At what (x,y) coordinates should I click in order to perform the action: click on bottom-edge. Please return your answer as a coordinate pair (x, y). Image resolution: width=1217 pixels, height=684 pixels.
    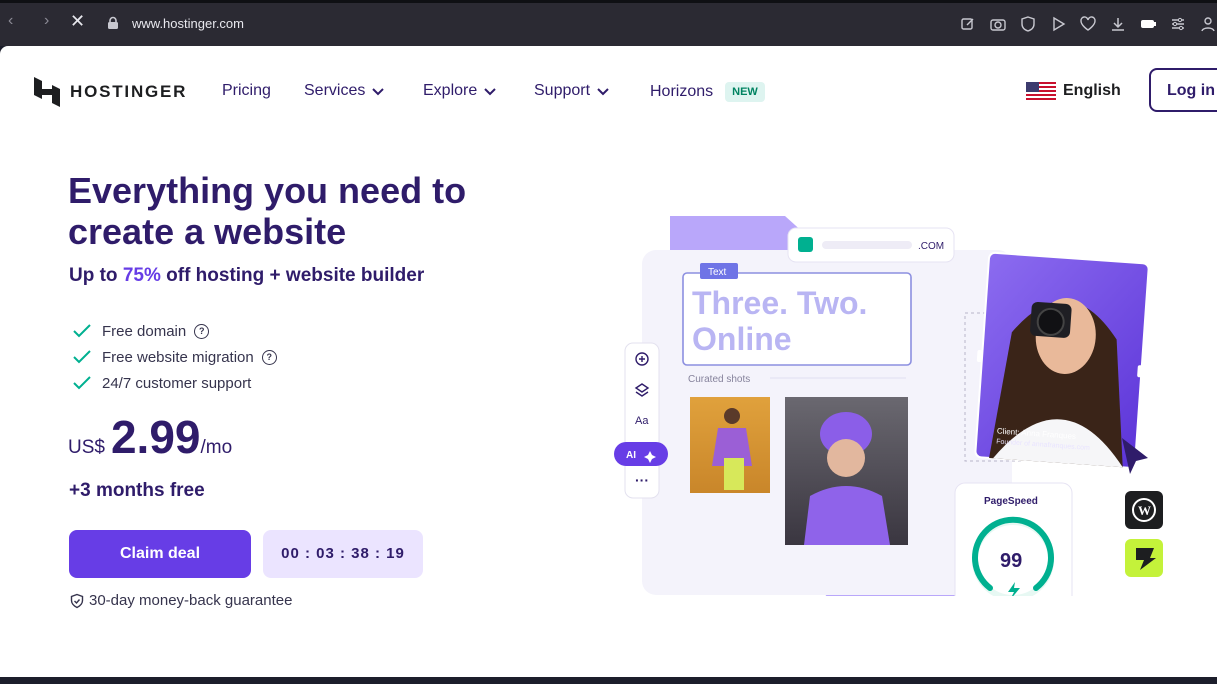
    Looking at the image, I should click on (608, 680).